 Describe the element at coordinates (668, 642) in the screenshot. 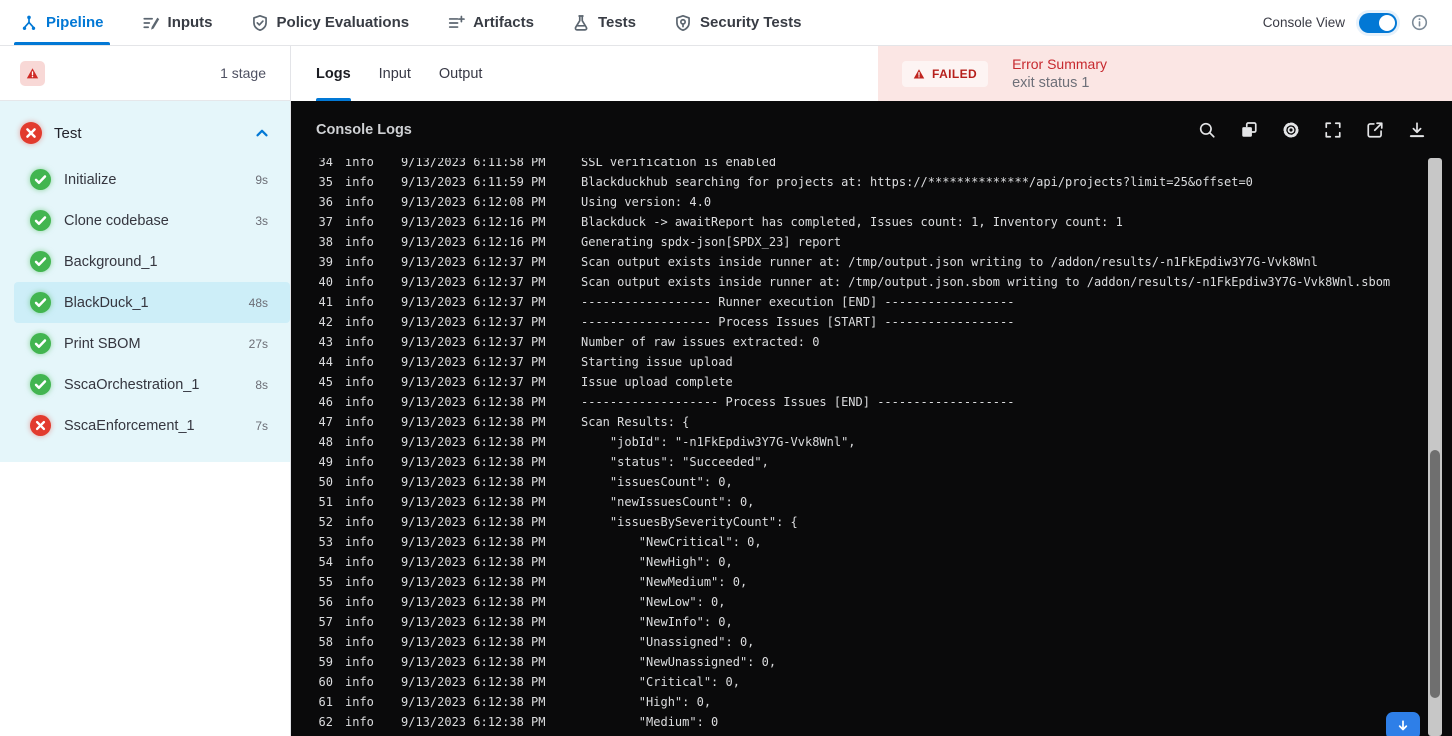

I see `log-message: "Unassigned": 0,` at that location.